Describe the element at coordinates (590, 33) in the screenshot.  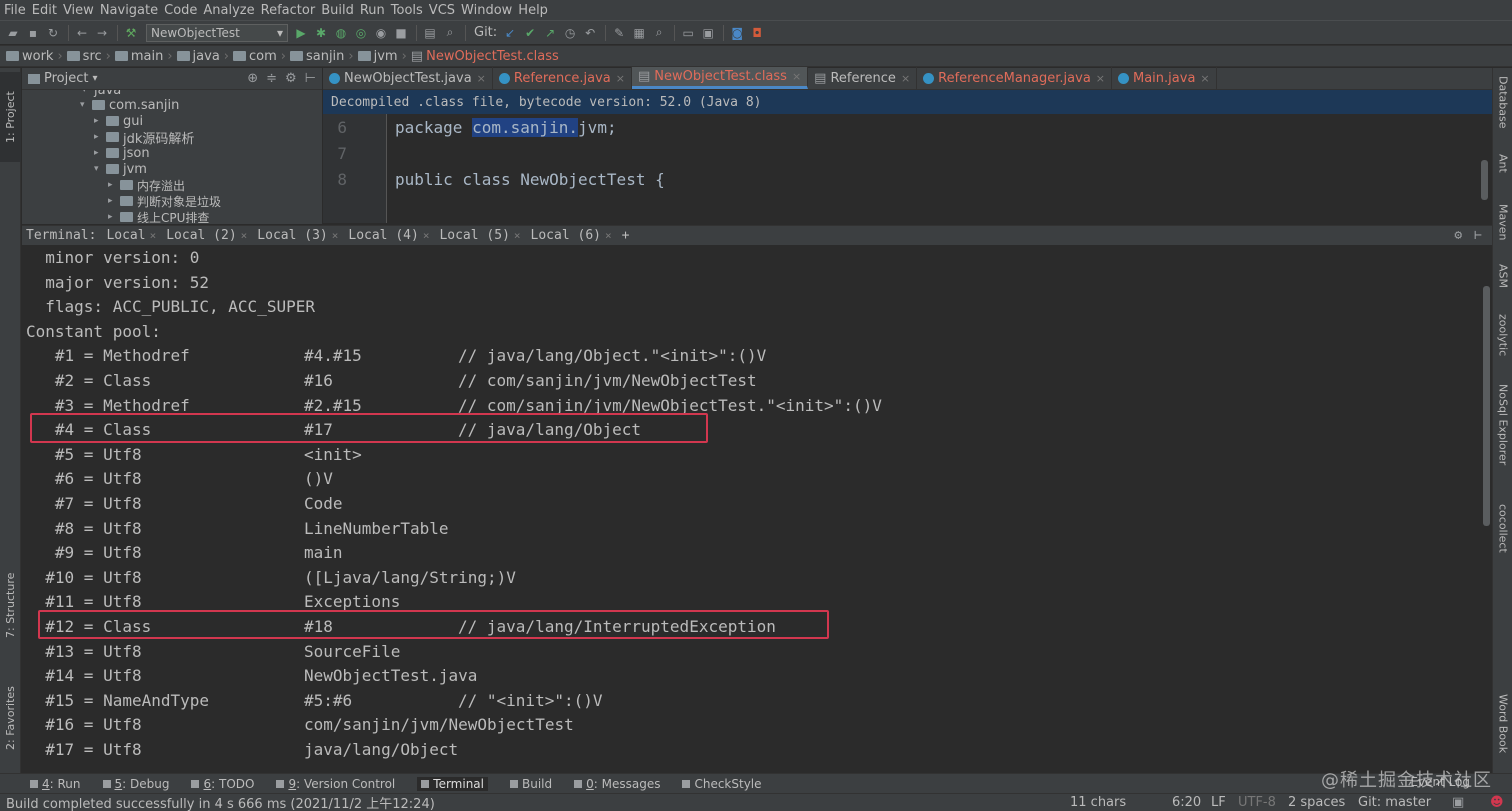
I see `rollback-icon: ↶` at that location.